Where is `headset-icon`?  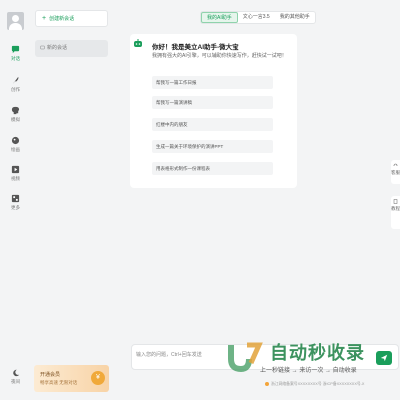 headset-icon is located at coordinates (395, 164).